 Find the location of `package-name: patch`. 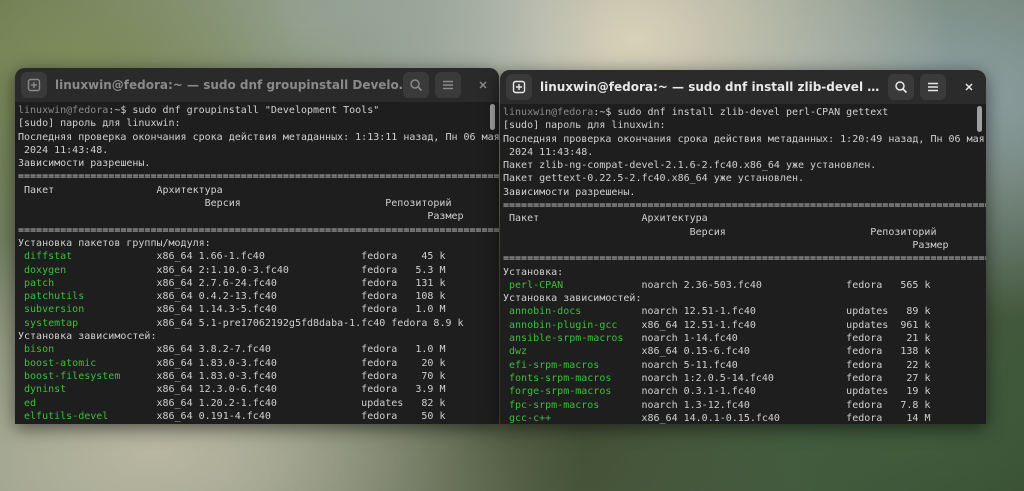

package-name: patch is located at coordinates (36, 283).